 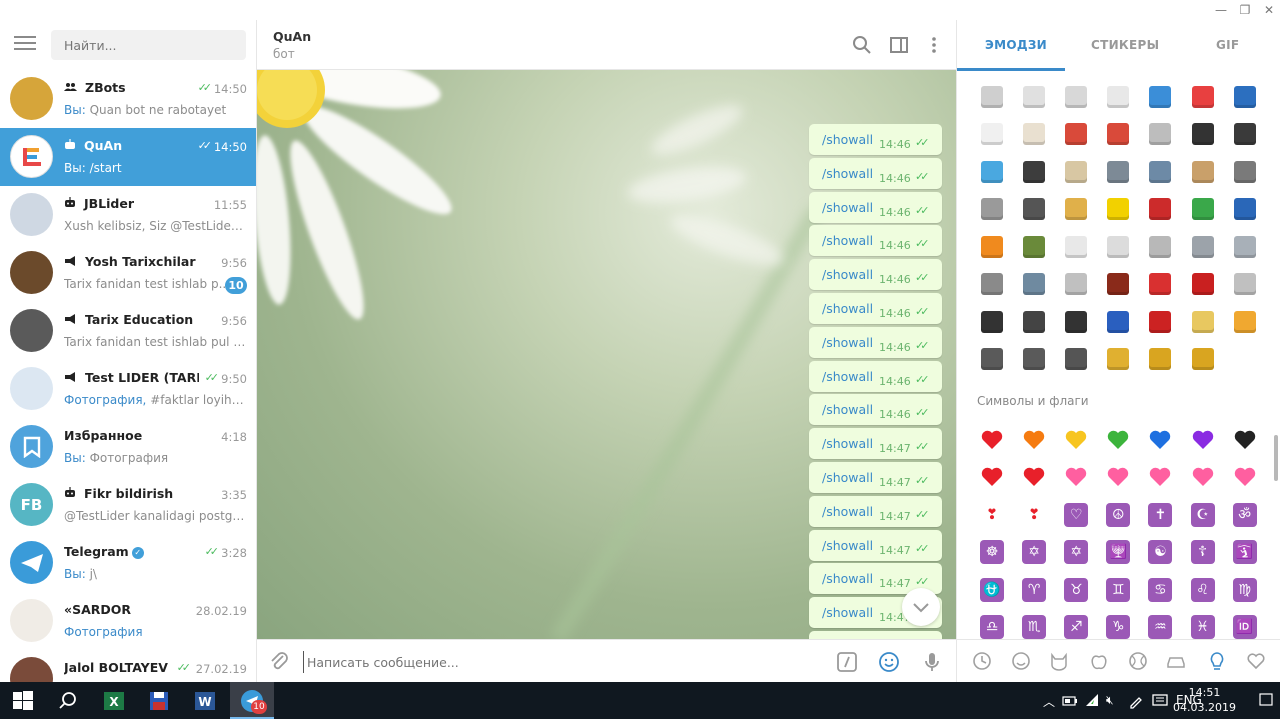 What do you see at coordinates (25, 44) in the screenshot?
I see `hamburger-menu-icon` at bounding box center [25, 44].